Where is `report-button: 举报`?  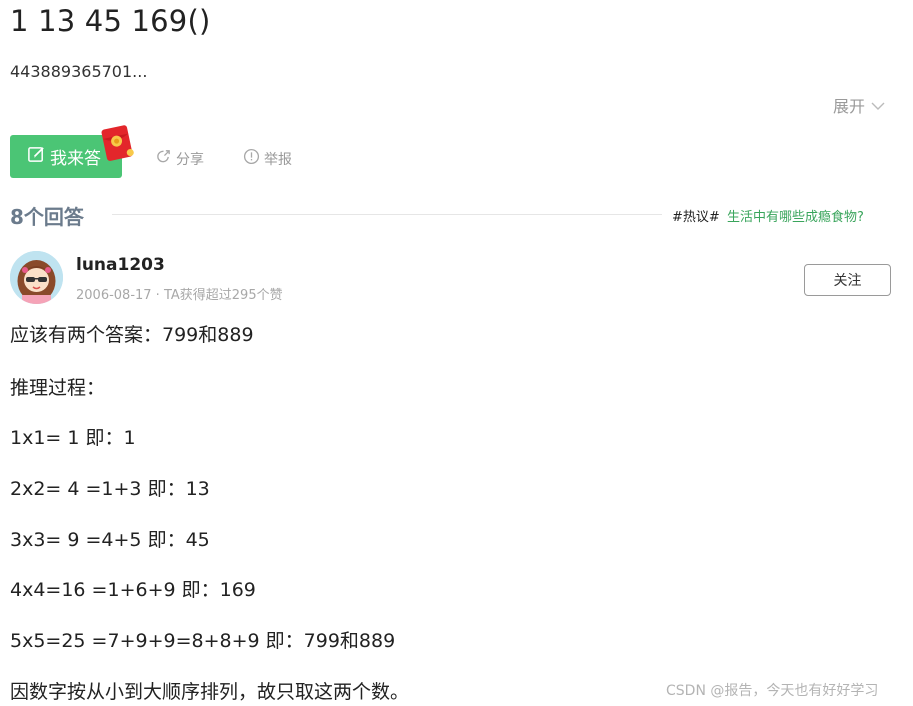
report-button: 举报 is located at coordinates (267, 158).